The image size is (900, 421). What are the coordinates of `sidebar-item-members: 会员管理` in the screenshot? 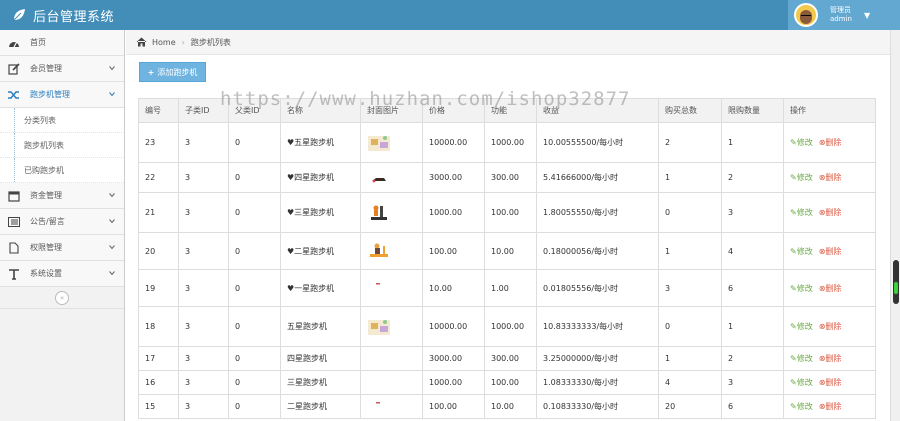 It's located at (62, 69).